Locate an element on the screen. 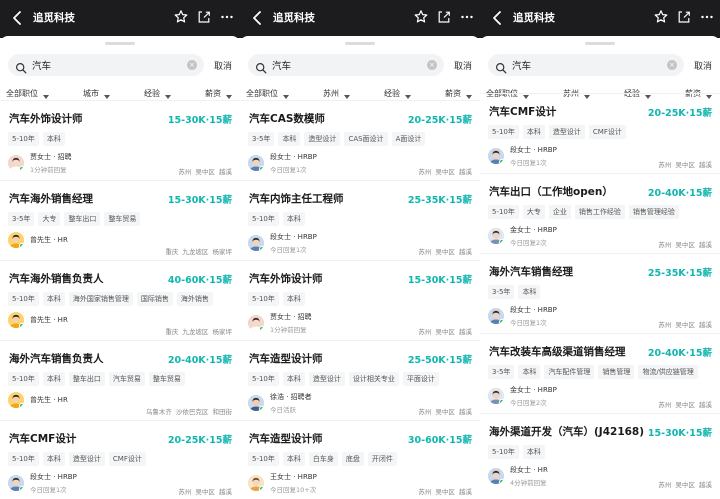 This screenshot has height=499, width=720. job-location: 重庆 九龙坡区 杨家坪 is located at coordinates (198, 252).